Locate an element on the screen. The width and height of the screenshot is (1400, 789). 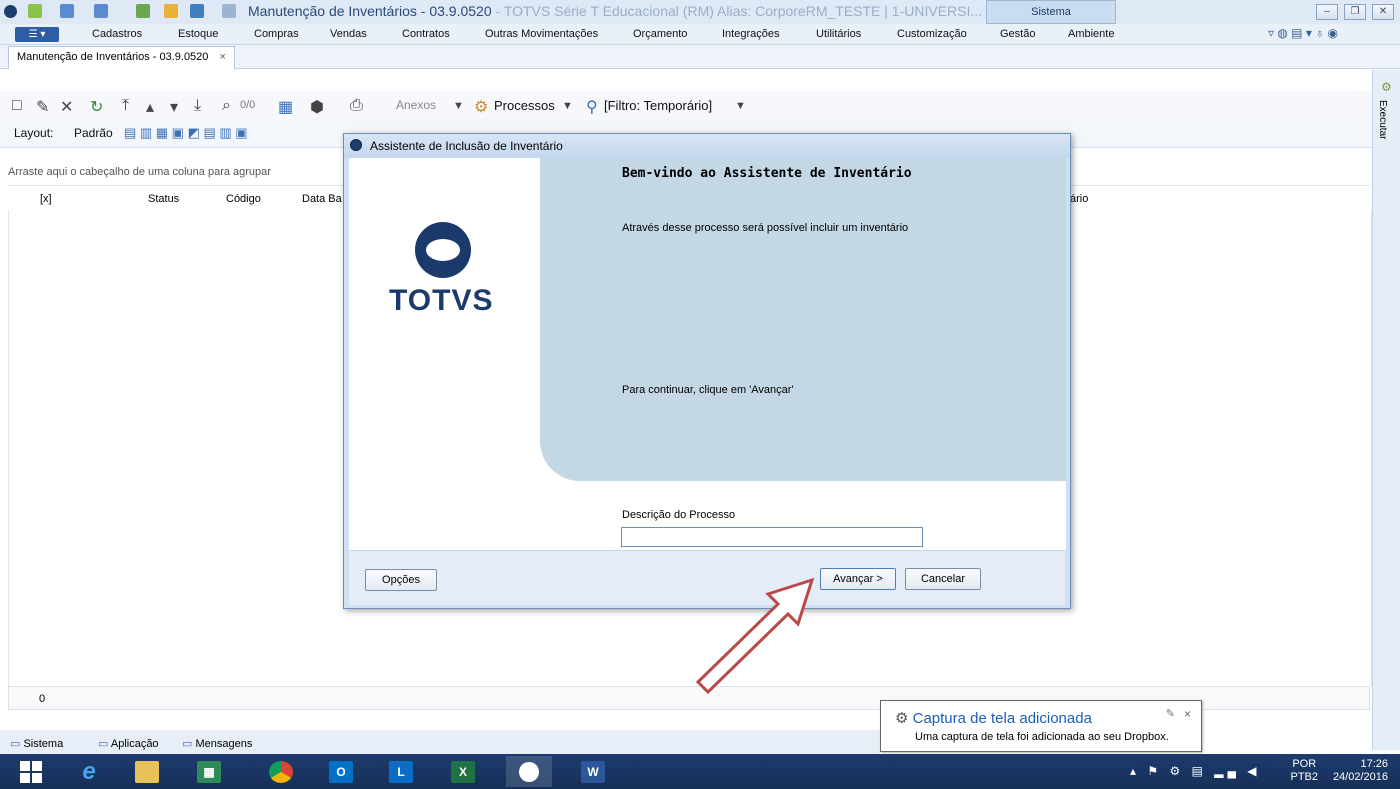
filter-menu: [Filtro: Temporário] is located at coordinates (658, 105).